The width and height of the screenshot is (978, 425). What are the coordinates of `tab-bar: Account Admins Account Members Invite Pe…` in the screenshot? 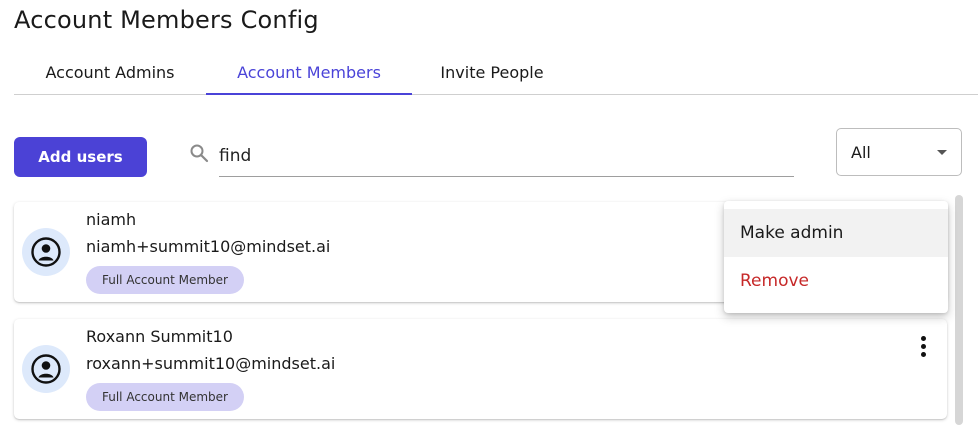 It's located at (496, 74).